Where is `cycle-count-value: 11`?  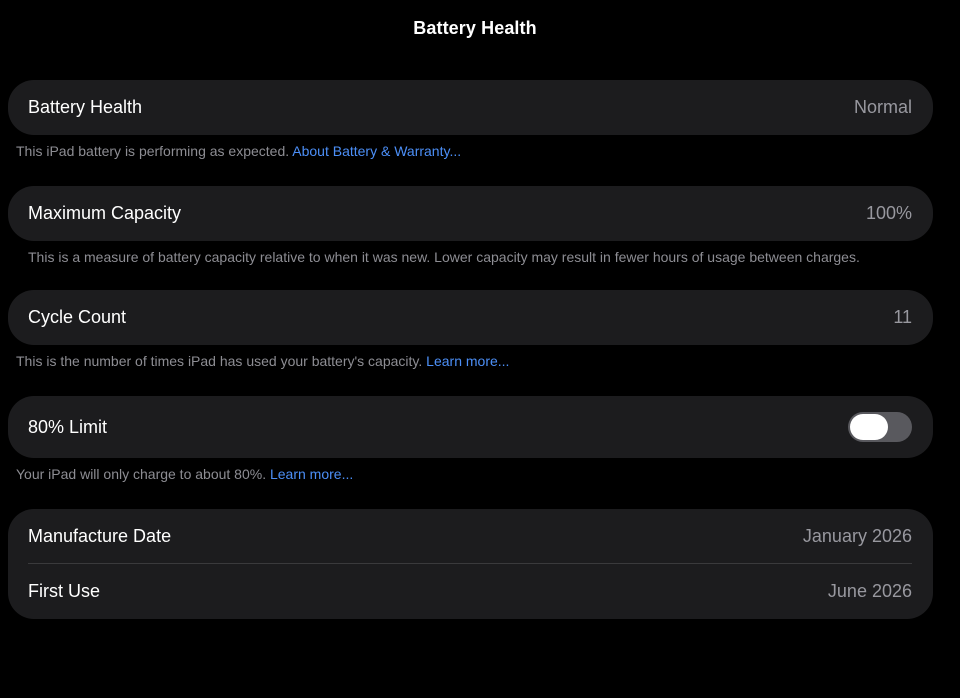
cycle-count-value: 11 is located at coordinates (902, 317).